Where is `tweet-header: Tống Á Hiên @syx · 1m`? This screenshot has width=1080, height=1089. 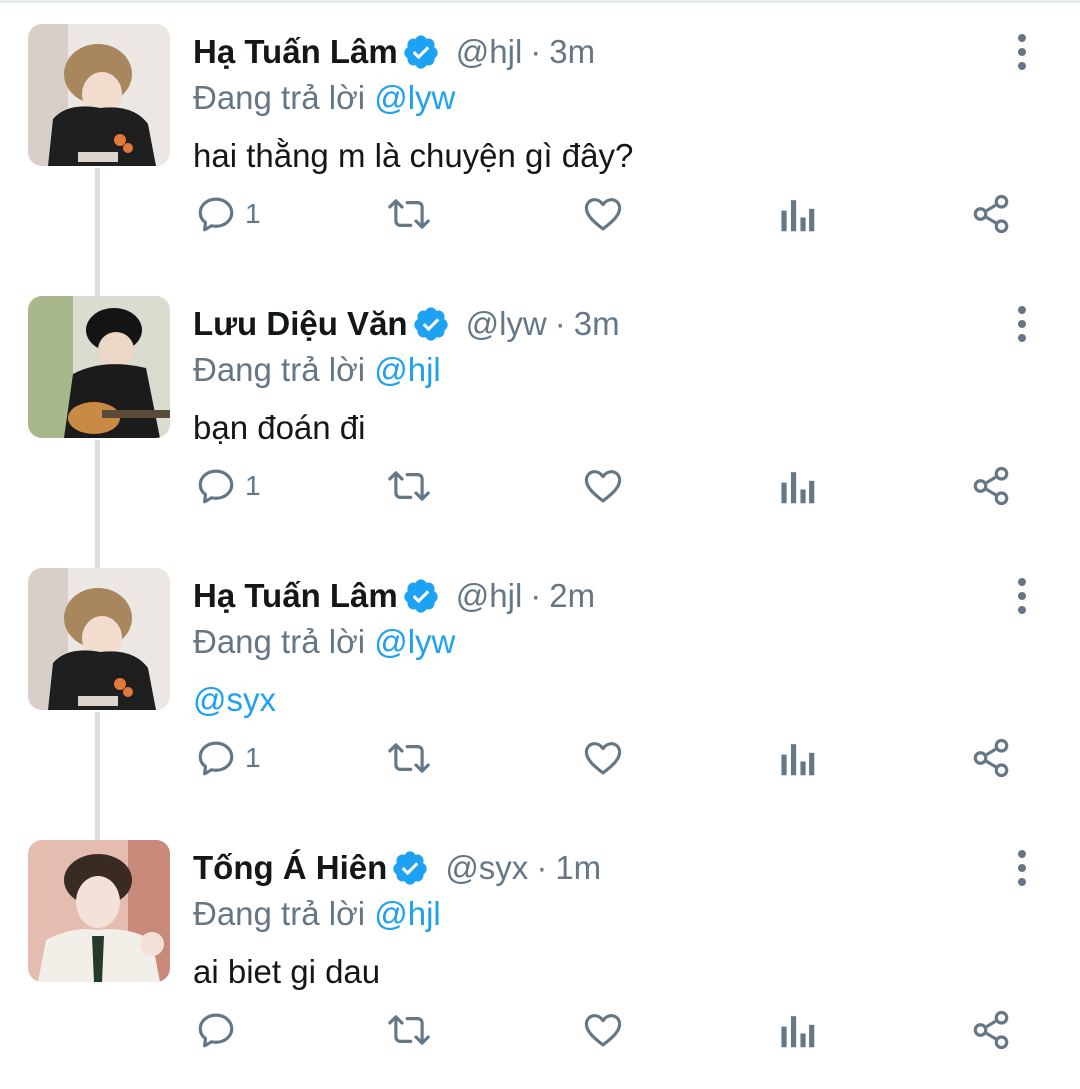 tweet-header: Tống Á Hiên @syx · 1m is located at coordinates (397, 868).